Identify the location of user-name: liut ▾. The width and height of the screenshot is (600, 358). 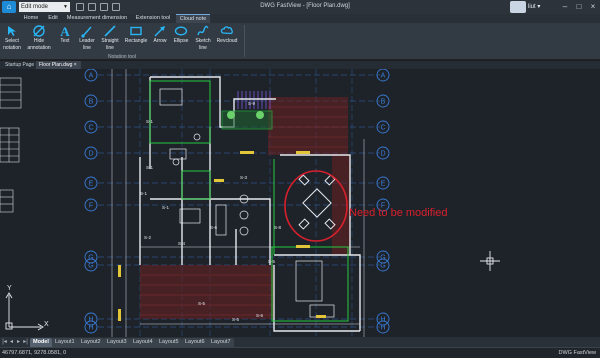
(534, 6).